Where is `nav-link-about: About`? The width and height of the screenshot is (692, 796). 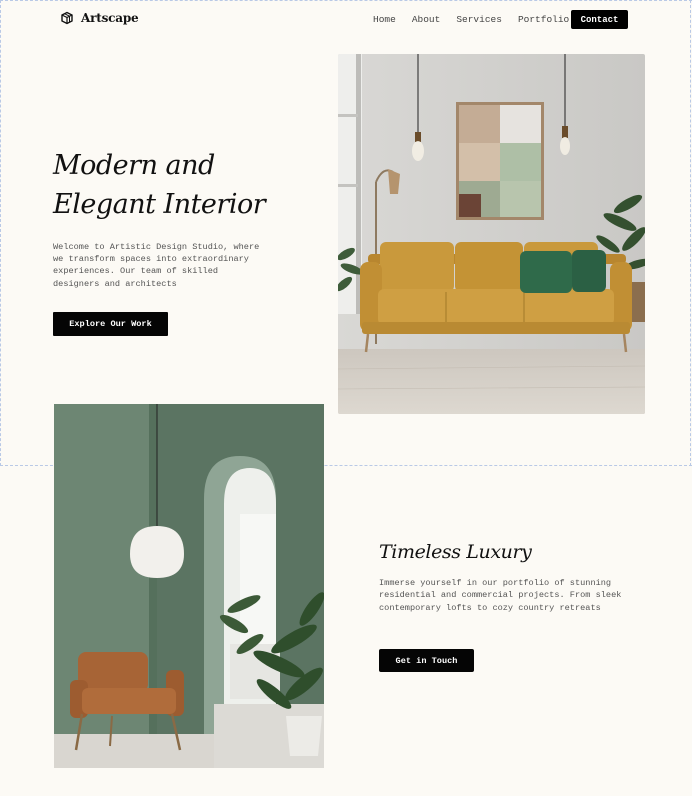
nav-link-about: About is located at coordinates (426, 20).